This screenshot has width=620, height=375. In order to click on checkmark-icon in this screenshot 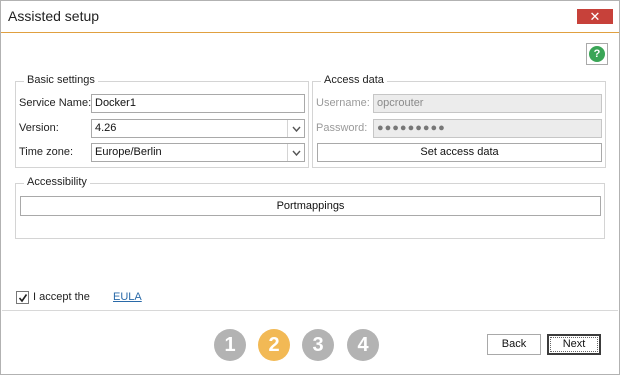, I will do `click(22, 297)`.